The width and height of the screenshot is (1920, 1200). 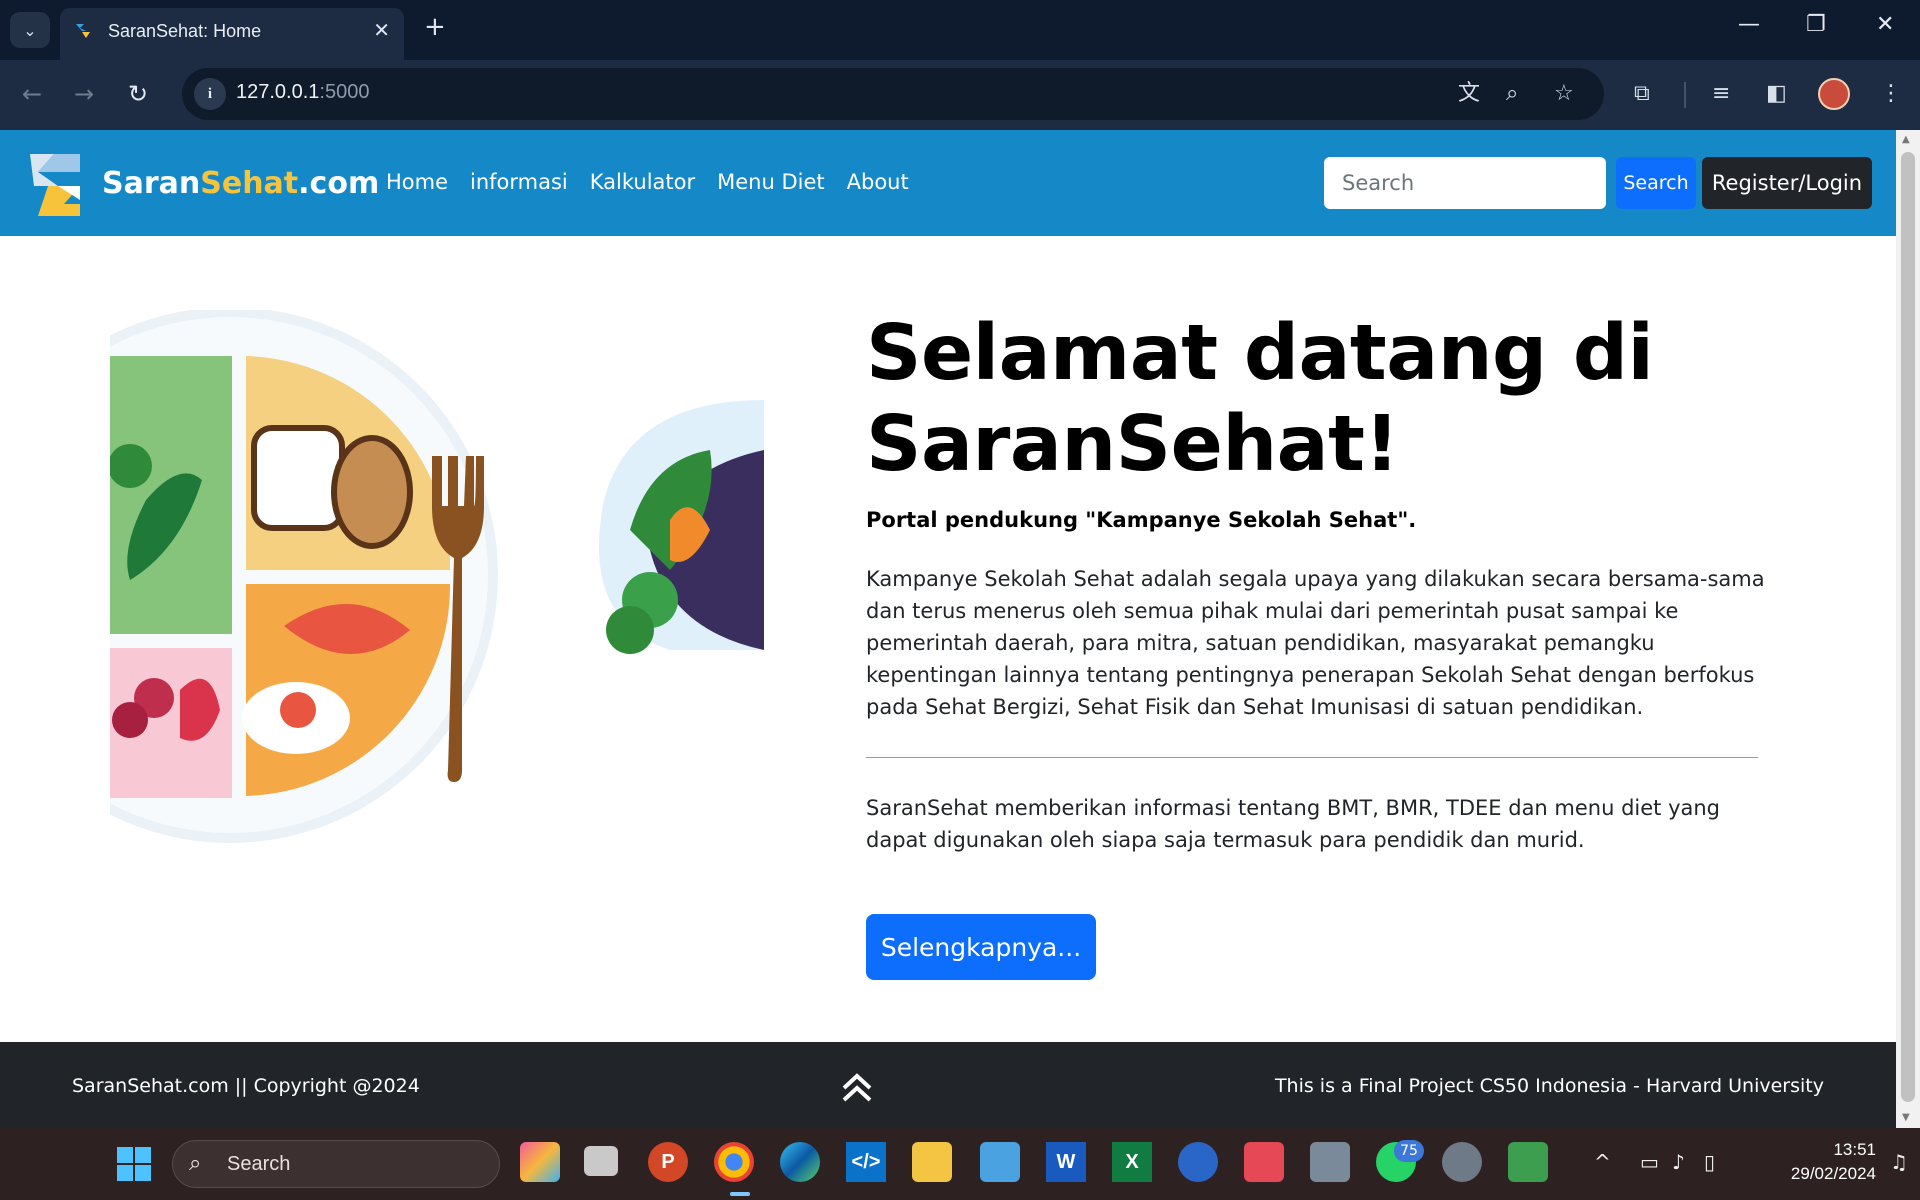 I want to click on snipping-tool-icon, so click(x=1264, y=1162).